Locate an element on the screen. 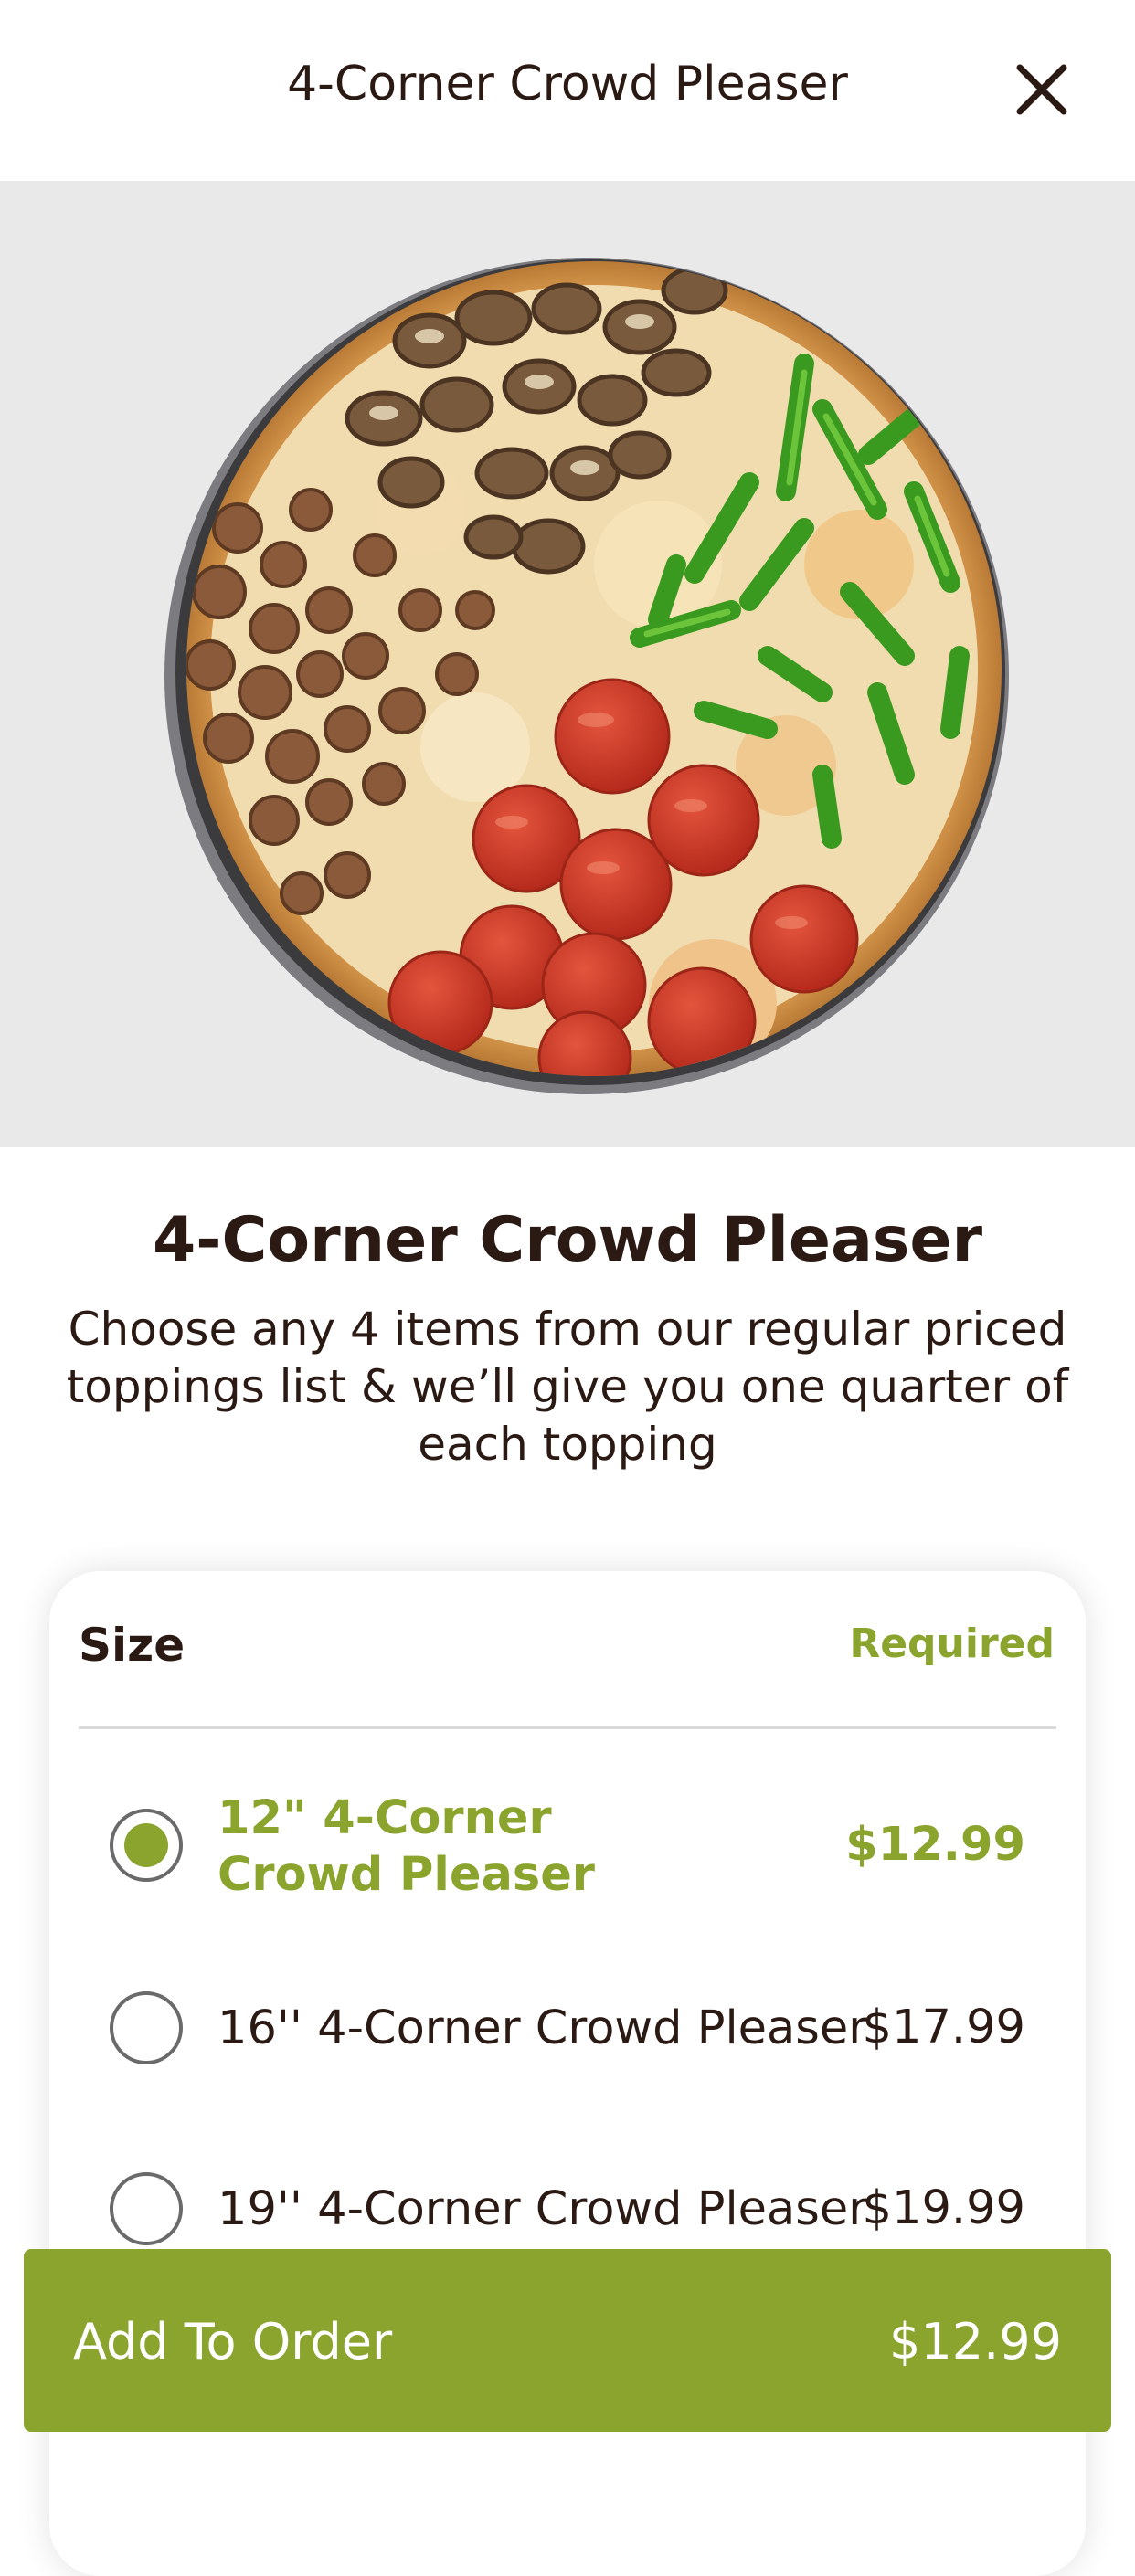 The width and height of the screenshot is (1135, 2576). add-to-order-button: Add To Order $12.99 is located at coordinates (567, 2340).